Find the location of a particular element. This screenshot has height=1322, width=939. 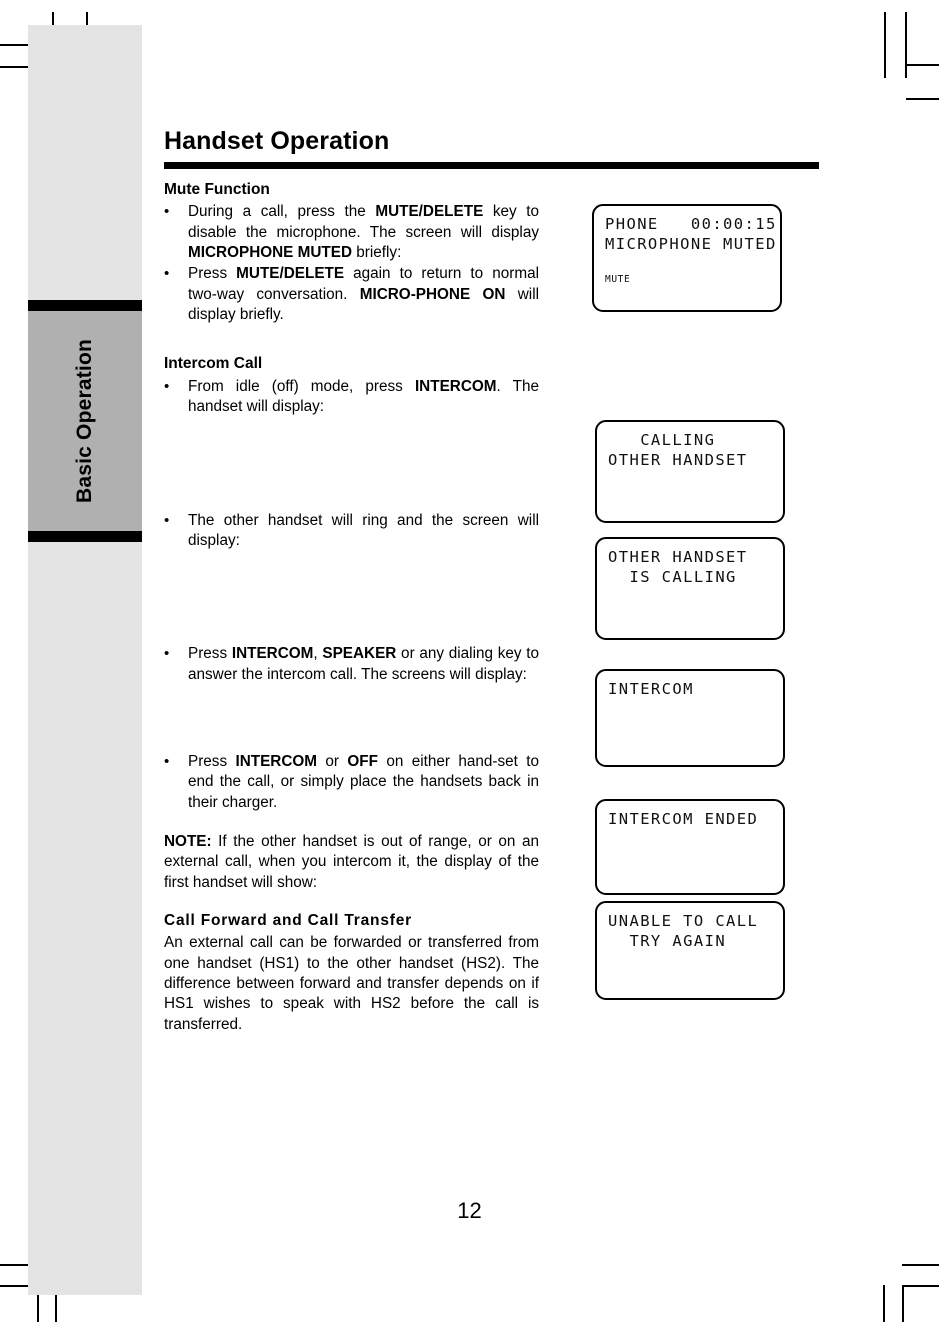

heading-intercom-call: Intercom Call is located at coordinates (213, 364).